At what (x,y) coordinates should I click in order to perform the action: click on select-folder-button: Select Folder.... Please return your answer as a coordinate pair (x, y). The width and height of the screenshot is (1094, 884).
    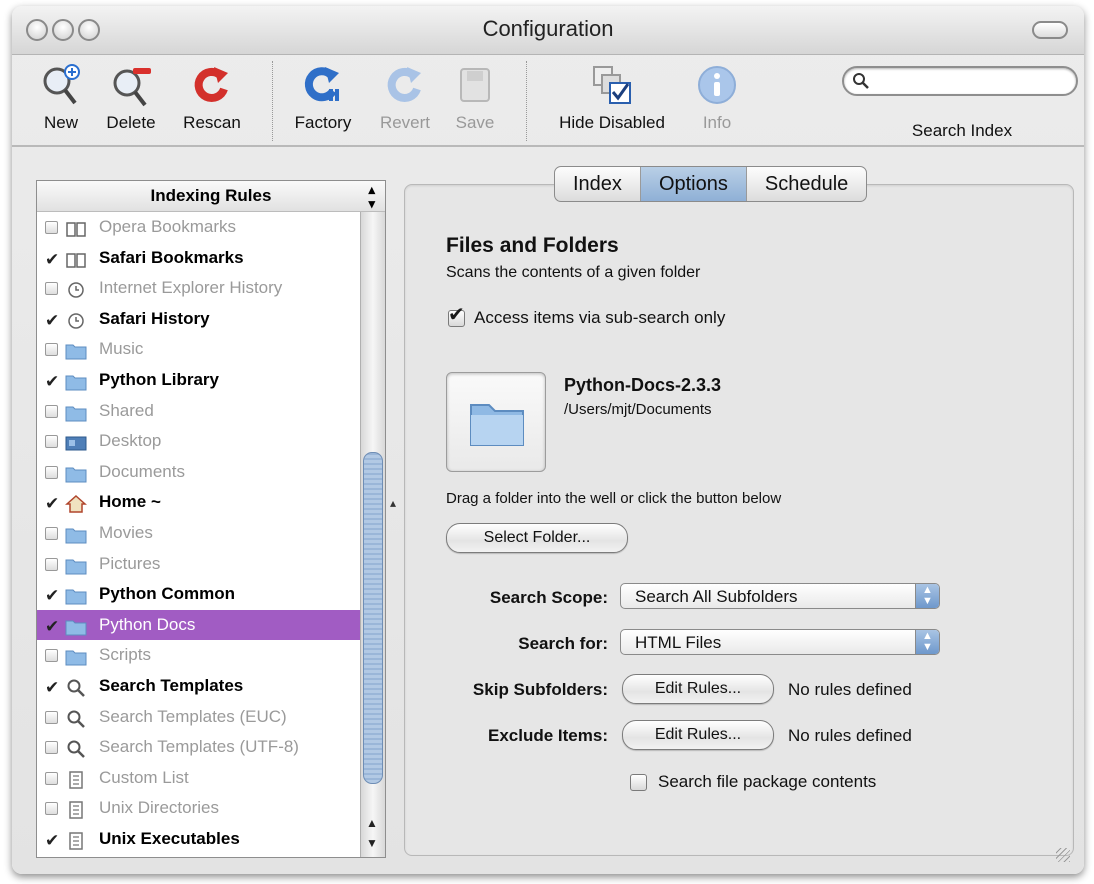
    Looking at the image, I should click on (537, 538).